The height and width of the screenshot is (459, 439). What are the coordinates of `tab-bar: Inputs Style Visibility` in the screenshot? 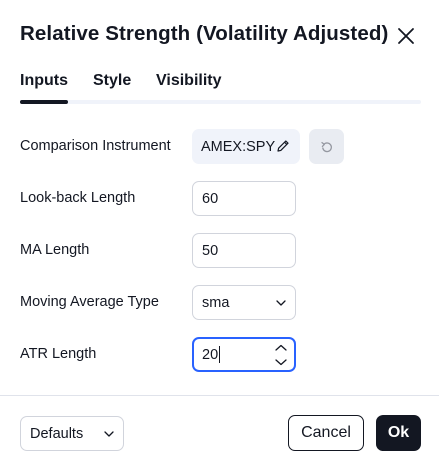 It's located at (220, 88).